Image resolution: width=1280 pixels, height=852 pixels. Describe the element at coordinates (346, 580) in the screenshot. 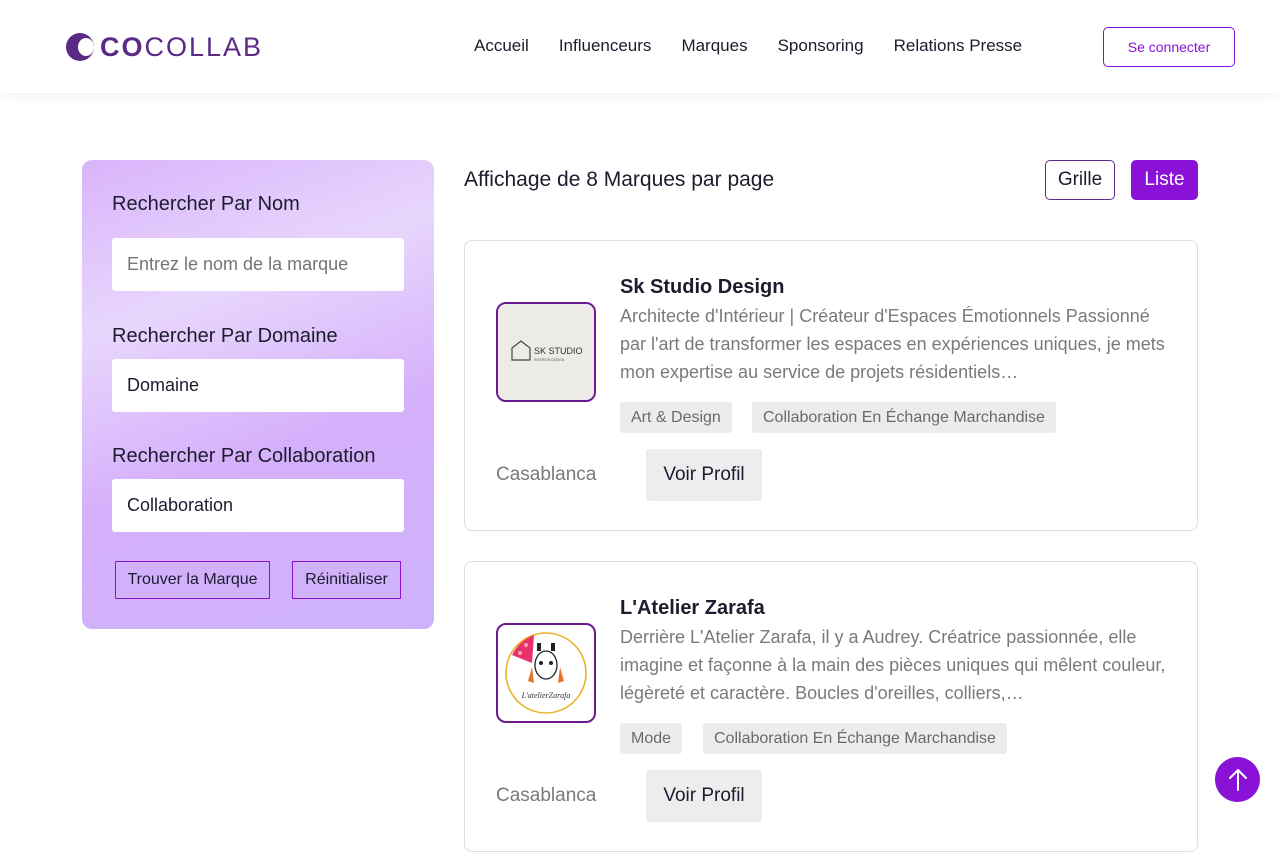

I see `reset-button: Réinitialiser` at that location.